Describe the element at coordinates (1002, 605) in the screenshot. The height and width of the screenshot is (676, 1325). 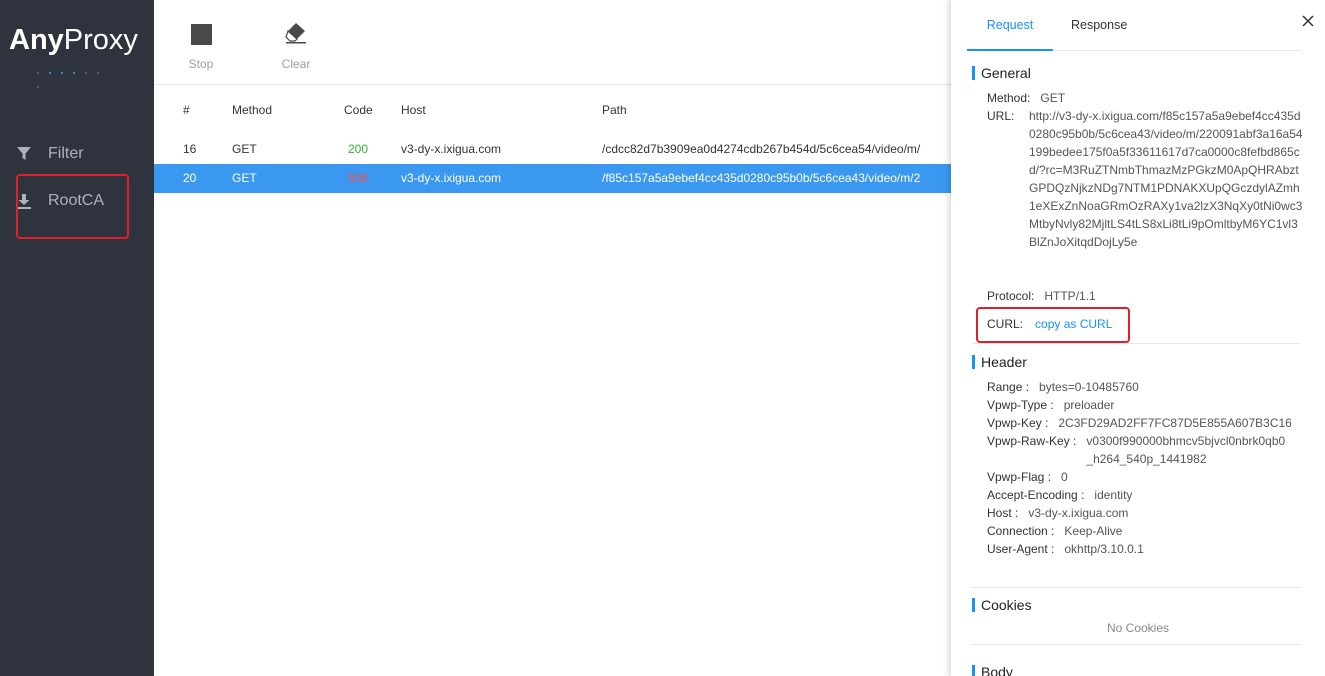
I see `section-title-cookies: Cookies` at that location.